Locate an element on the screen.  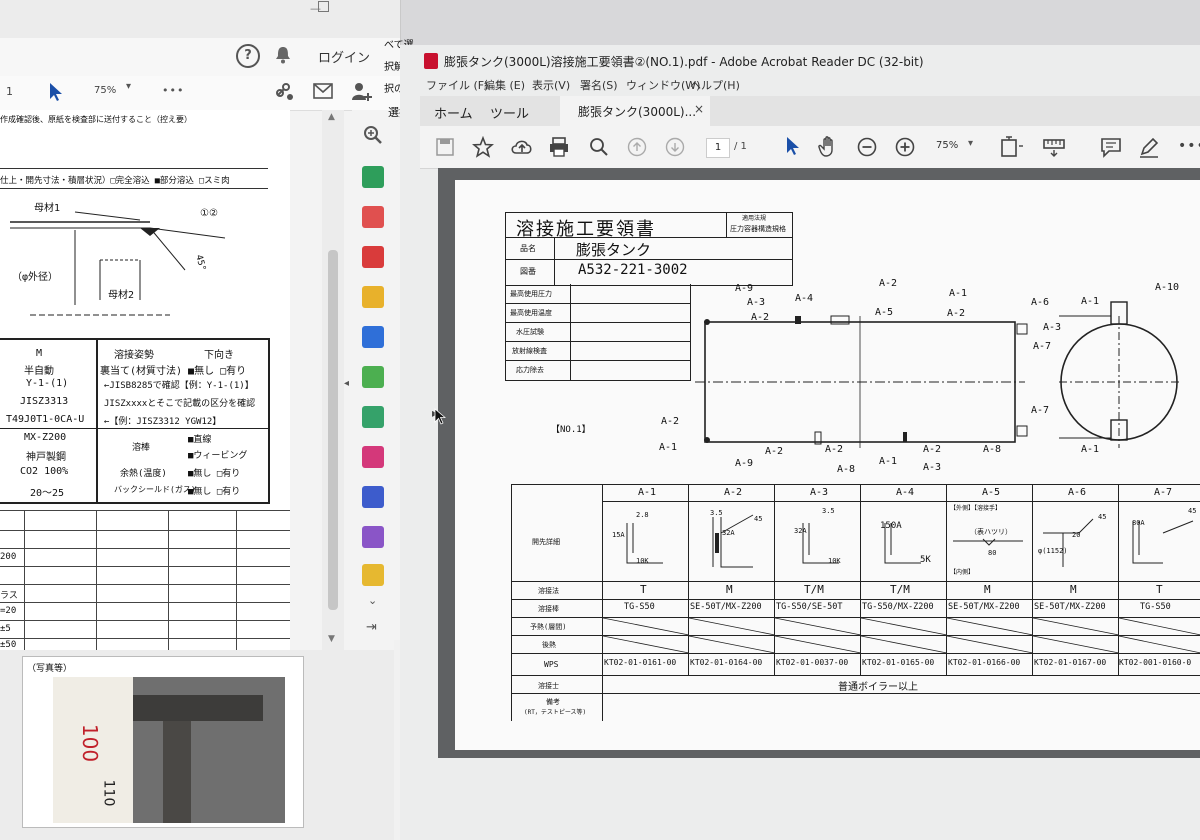
groove-note-9: 150A is located at coordinates (891, 526).